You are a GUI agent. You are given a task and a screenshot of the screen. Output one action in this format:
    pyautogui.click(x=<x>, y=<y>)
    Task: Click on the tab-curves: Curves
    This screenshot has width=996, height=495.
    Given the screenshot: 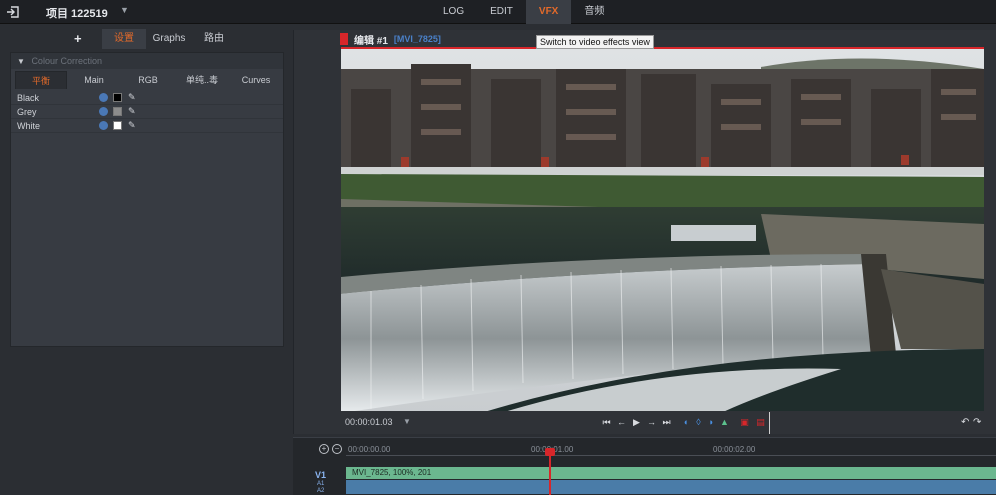 What is the action you would take?
    pyautogui.click(x=256, y=80)
    